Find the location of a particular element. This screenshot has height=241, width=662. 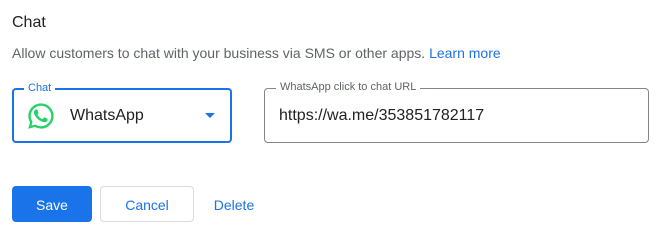

chat-app-select: Chat WhatsApp is located at coordinates (122, 112).